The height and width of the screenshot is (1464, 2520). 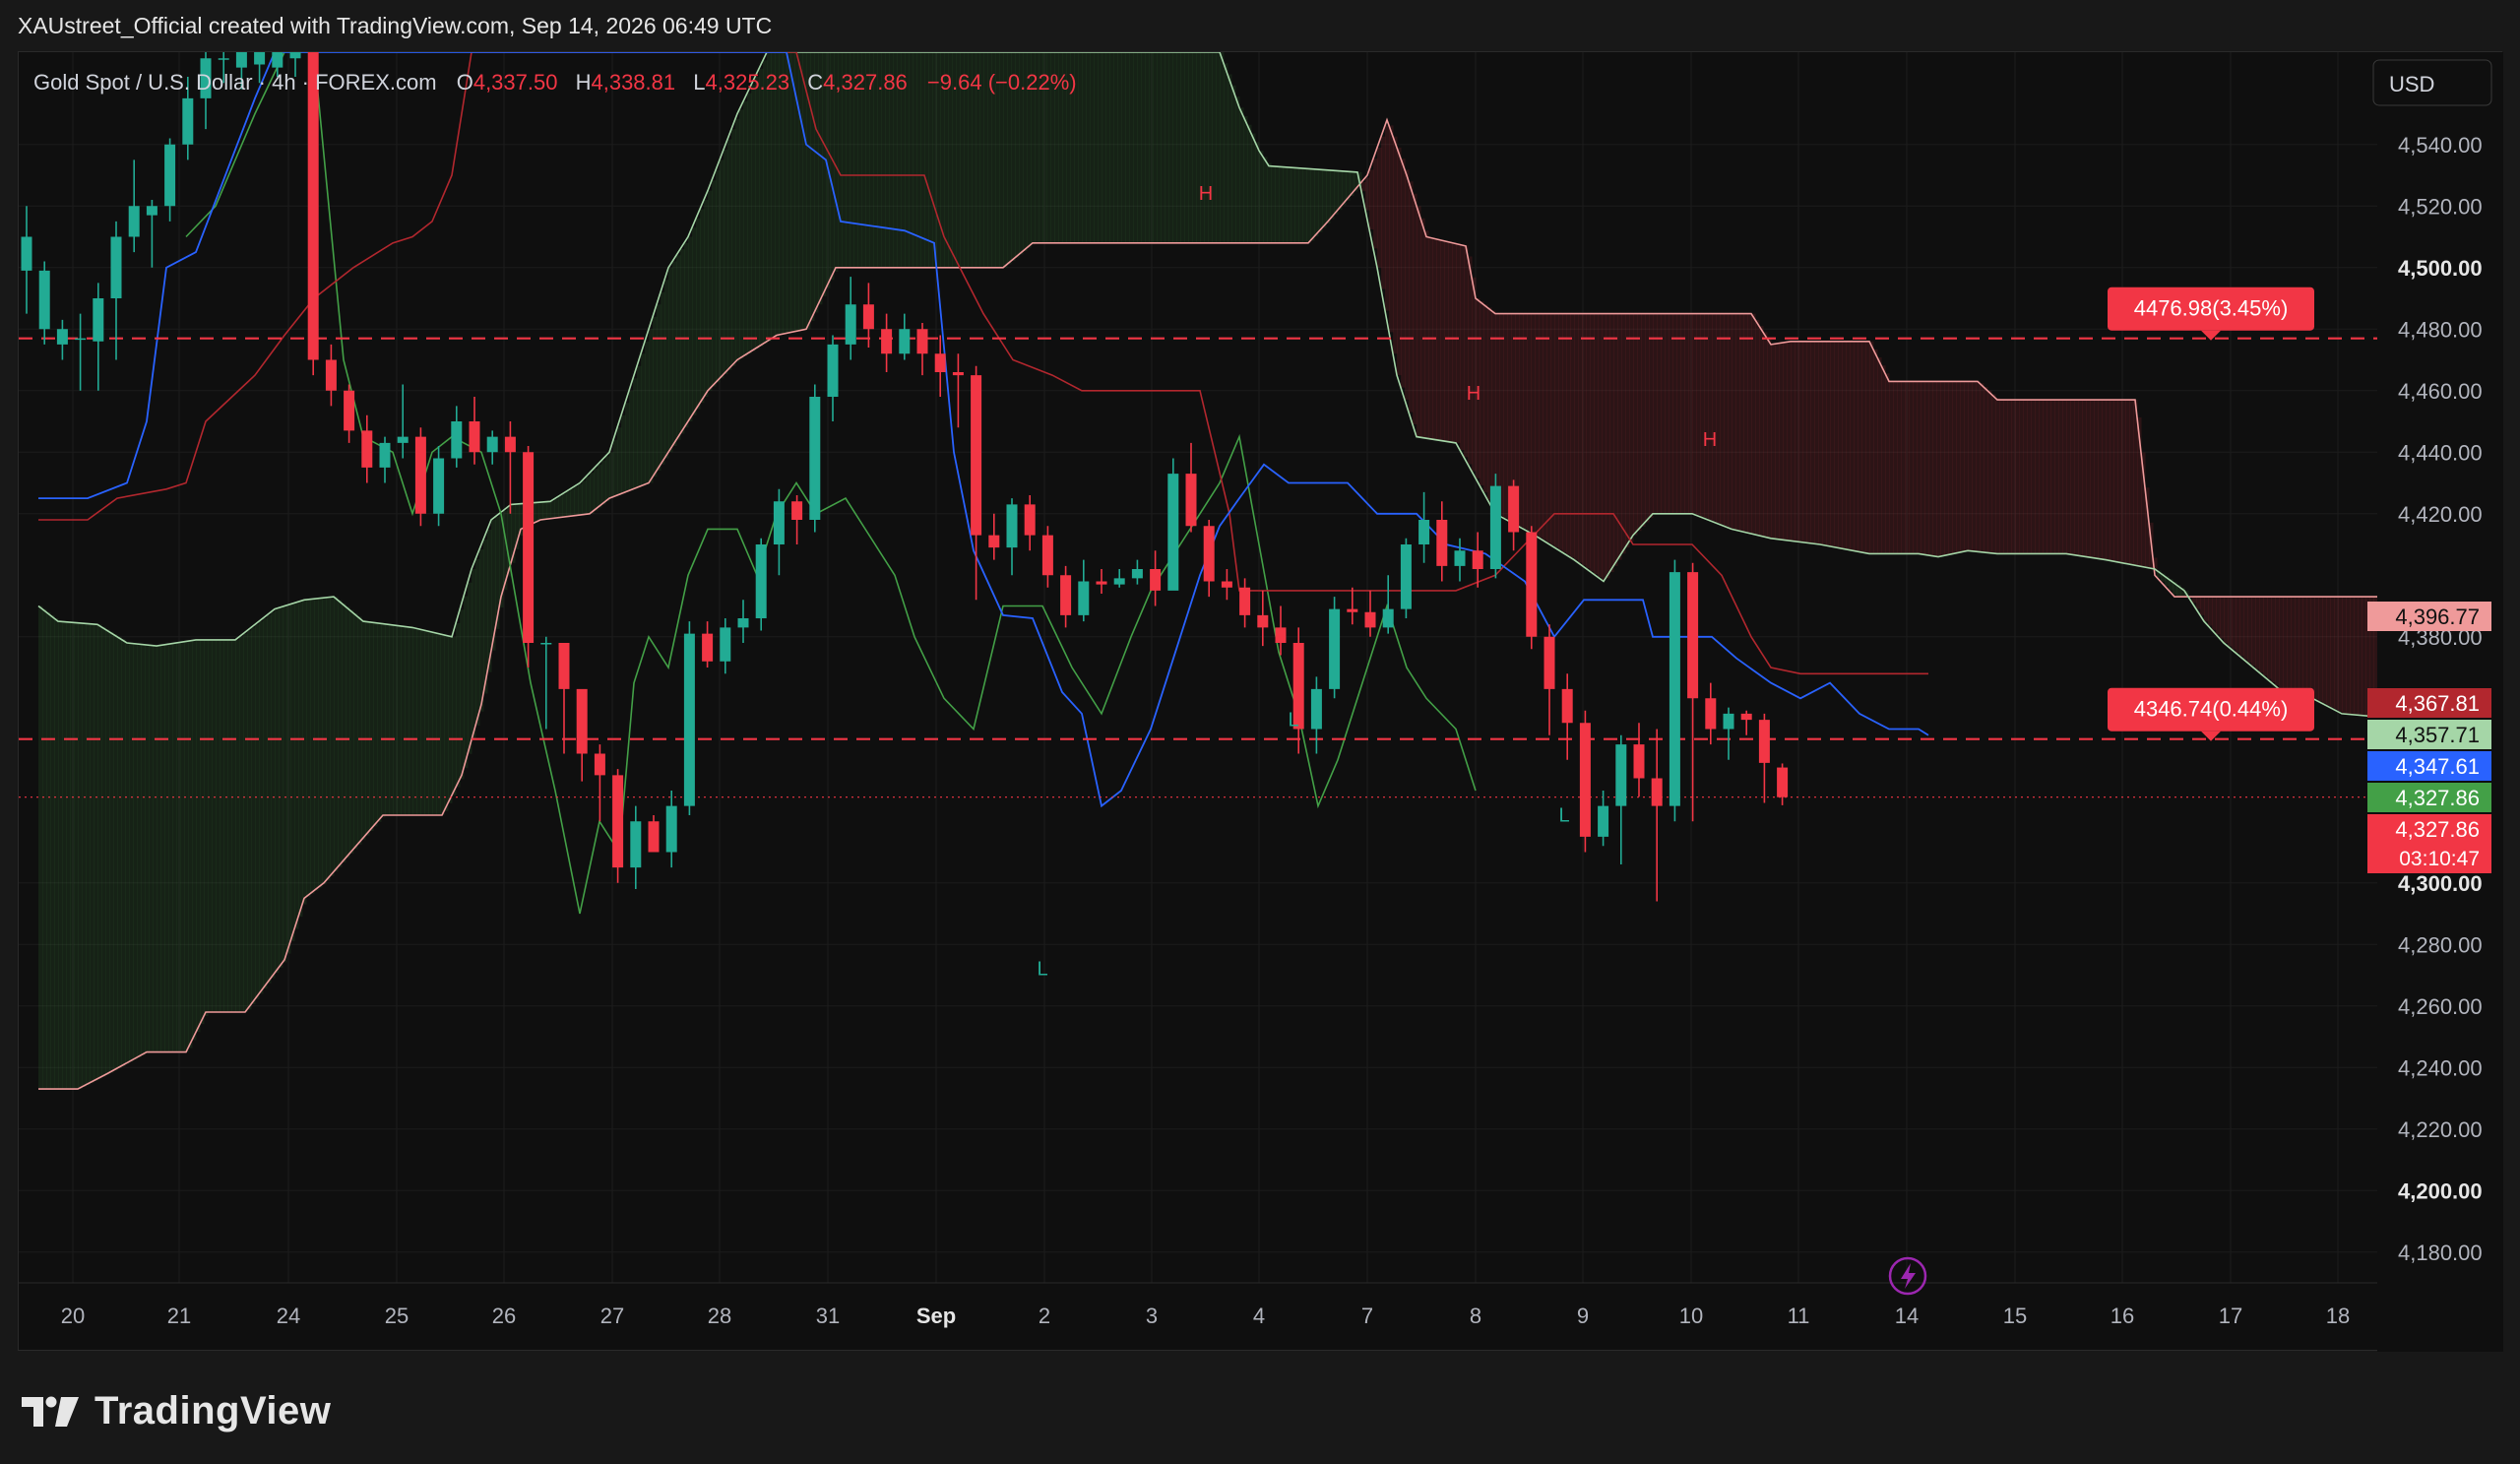 I want to click on lightning-icon, so click(x=1907, y=1276).